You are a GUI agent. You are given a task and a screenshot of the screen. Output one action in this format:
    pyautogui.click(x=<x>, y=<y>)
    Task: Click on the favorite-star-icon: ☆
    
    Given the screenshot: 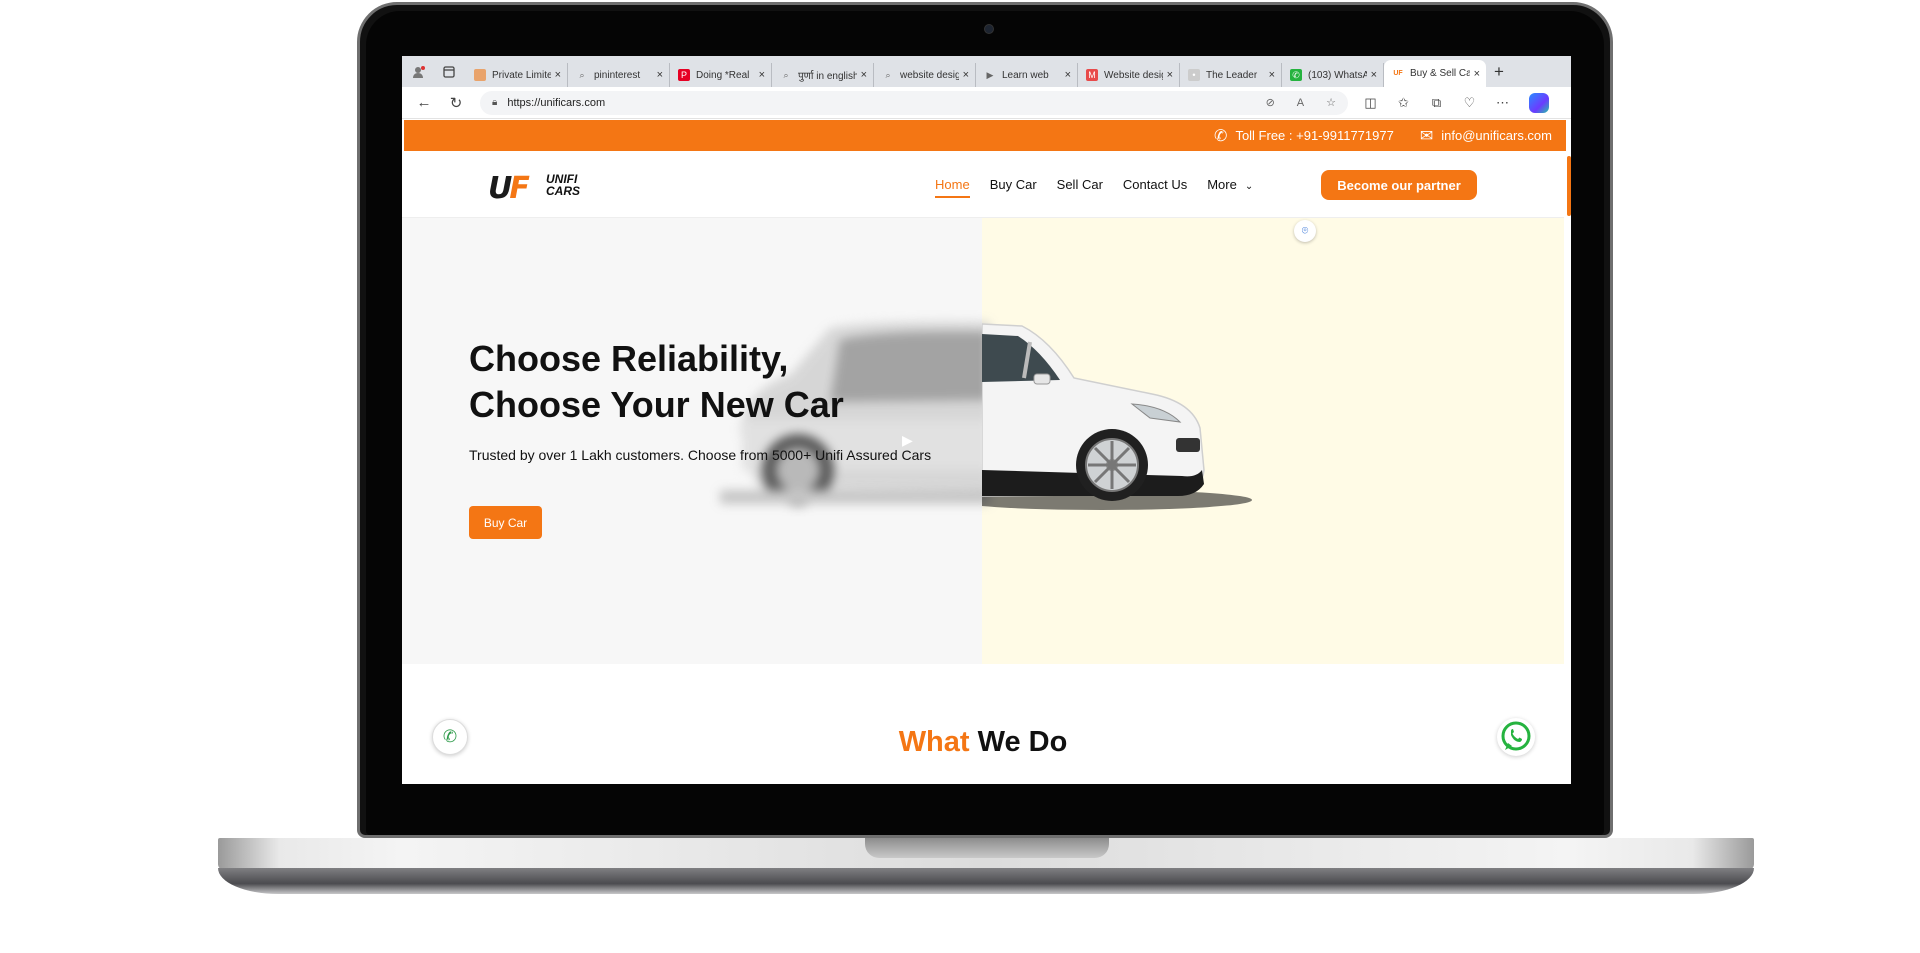 What is the action you would take?
    pyautogui.click(x=1331, y=102)
    